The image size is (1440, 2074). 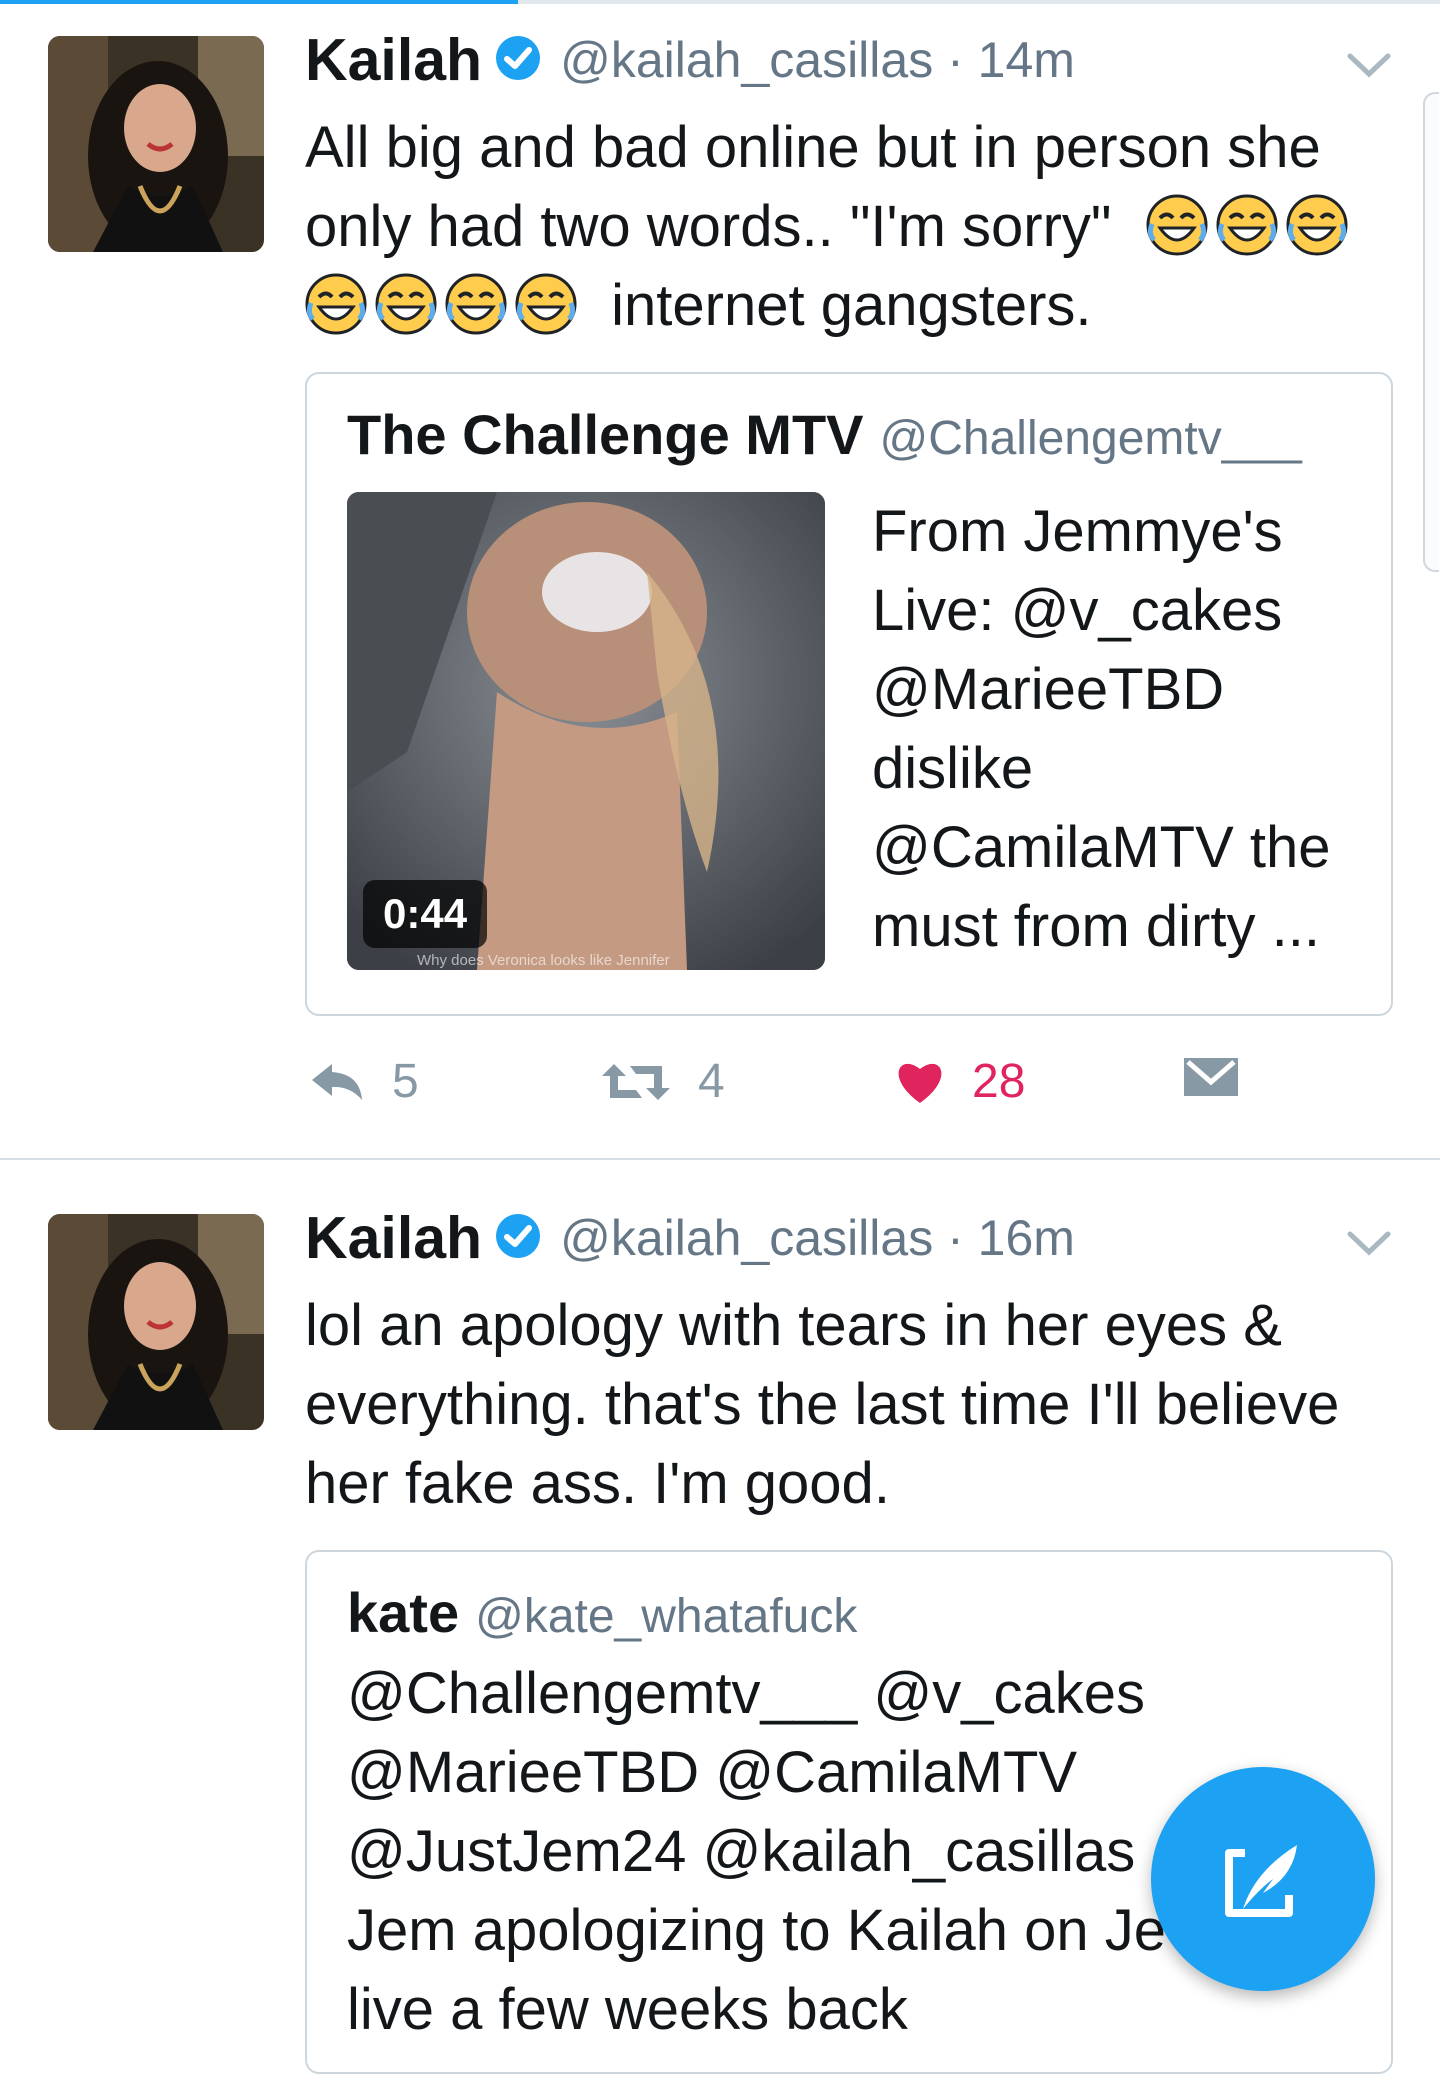 What do you see at coordinates (1011, 1238) in the screenshot?
I see `tweet-time: · 16m` at bounding box center [1011, 1238].